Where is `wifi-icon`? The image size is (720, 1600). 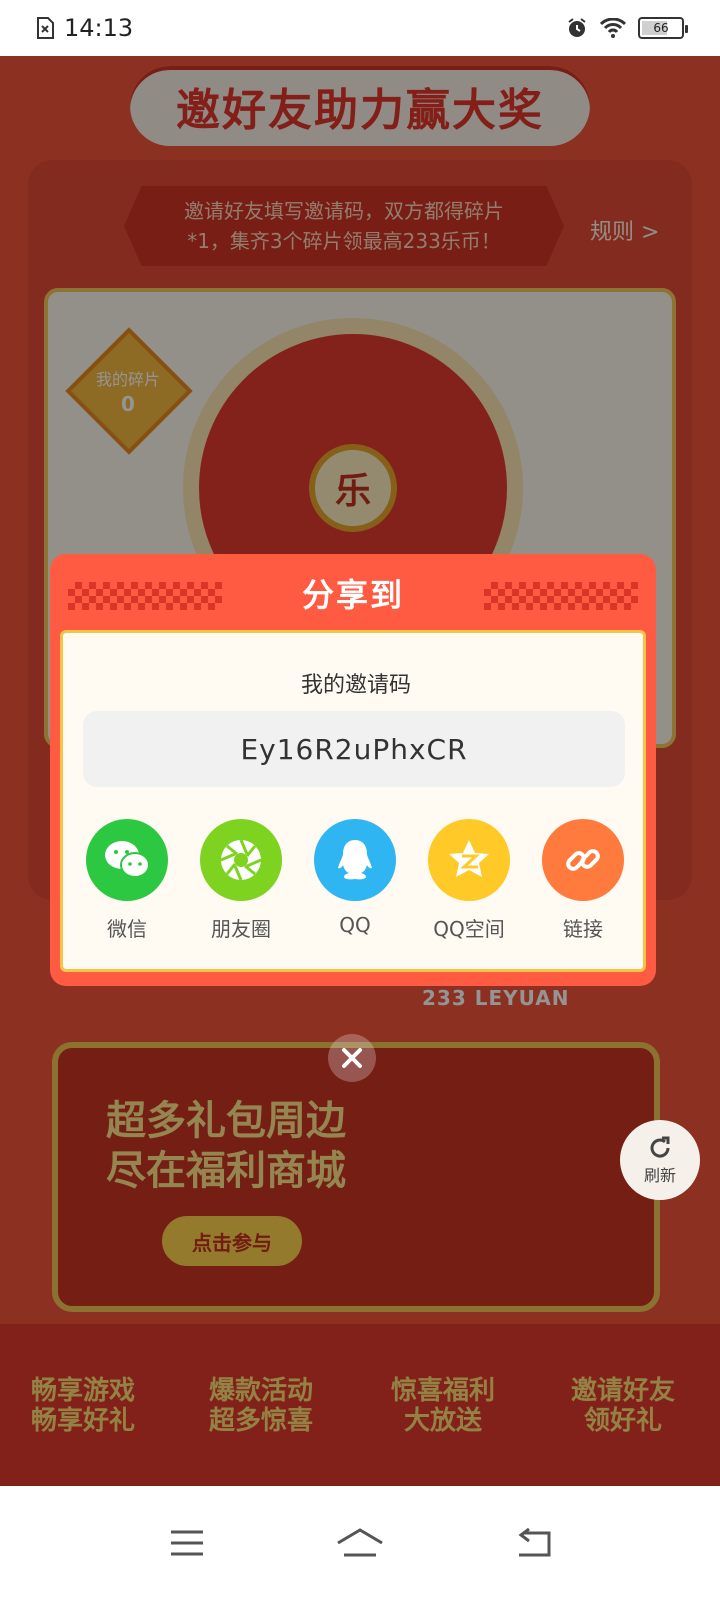
wifi-icon is located at coordinates (613, 28).